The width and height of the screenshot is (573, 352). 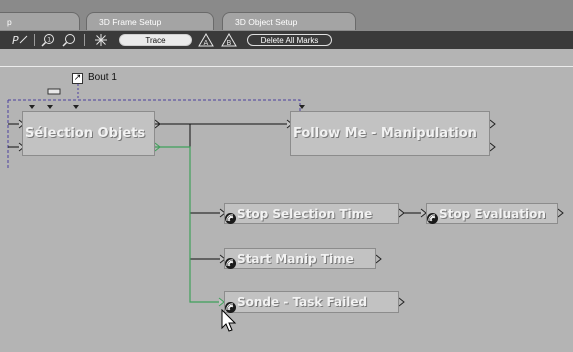 I want to click on block-label: Sélection Objets, so click(x=85, y=133).